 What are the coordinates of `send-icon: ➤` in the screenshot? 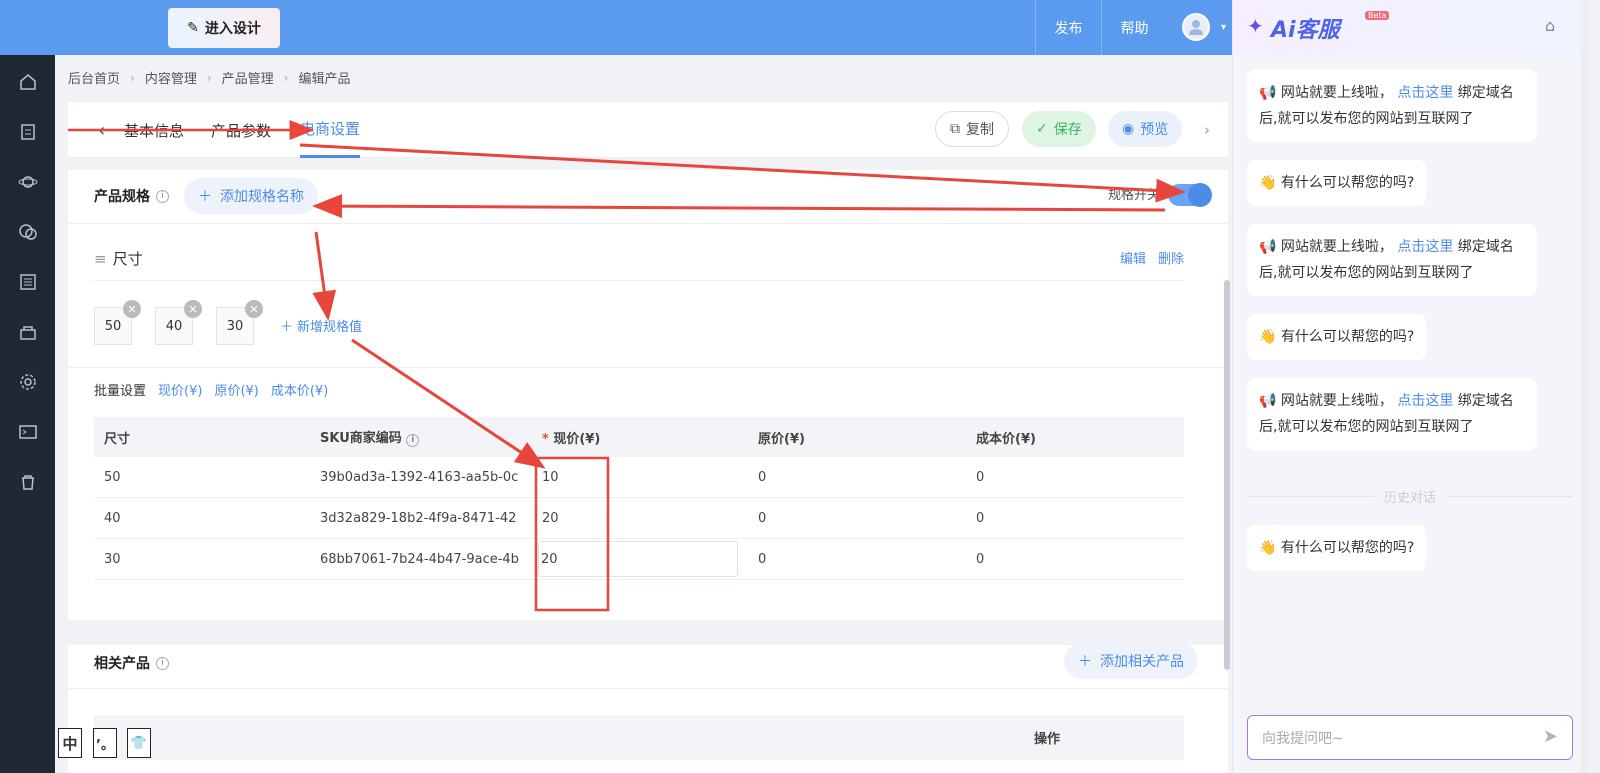 It's located at (1550, 736).